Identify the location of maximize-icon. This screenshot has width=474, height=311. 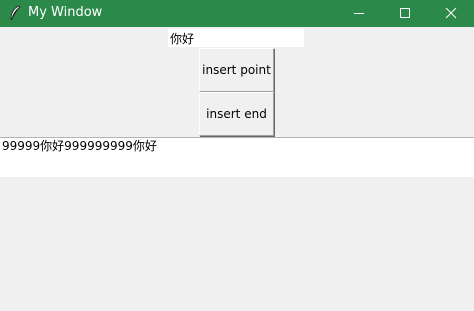
(405, 13).